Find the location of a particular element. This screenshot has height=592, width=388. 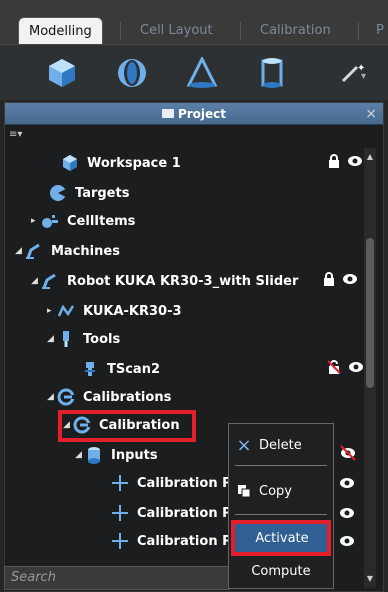

highlight-activate is located at coordinates (281, 538).